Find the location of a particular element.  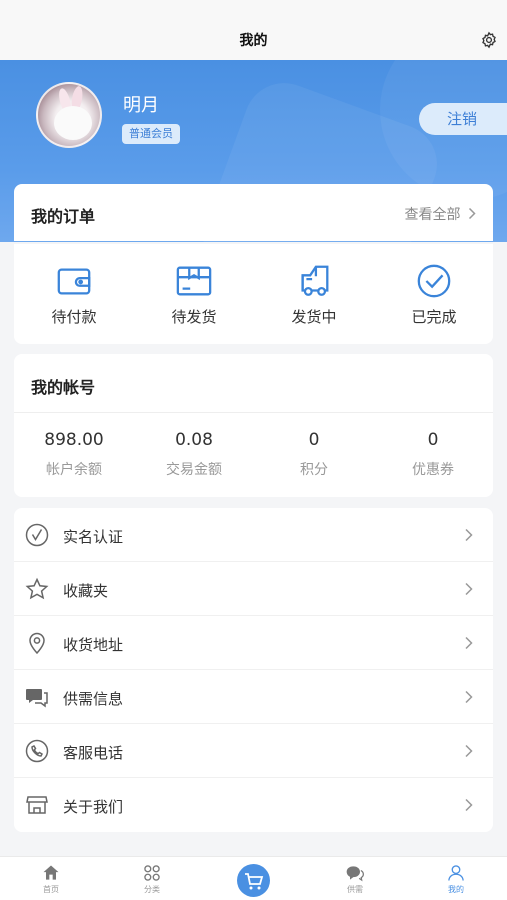

view-all-orders-link: 查看全部 is located at coordinates (441, 214).